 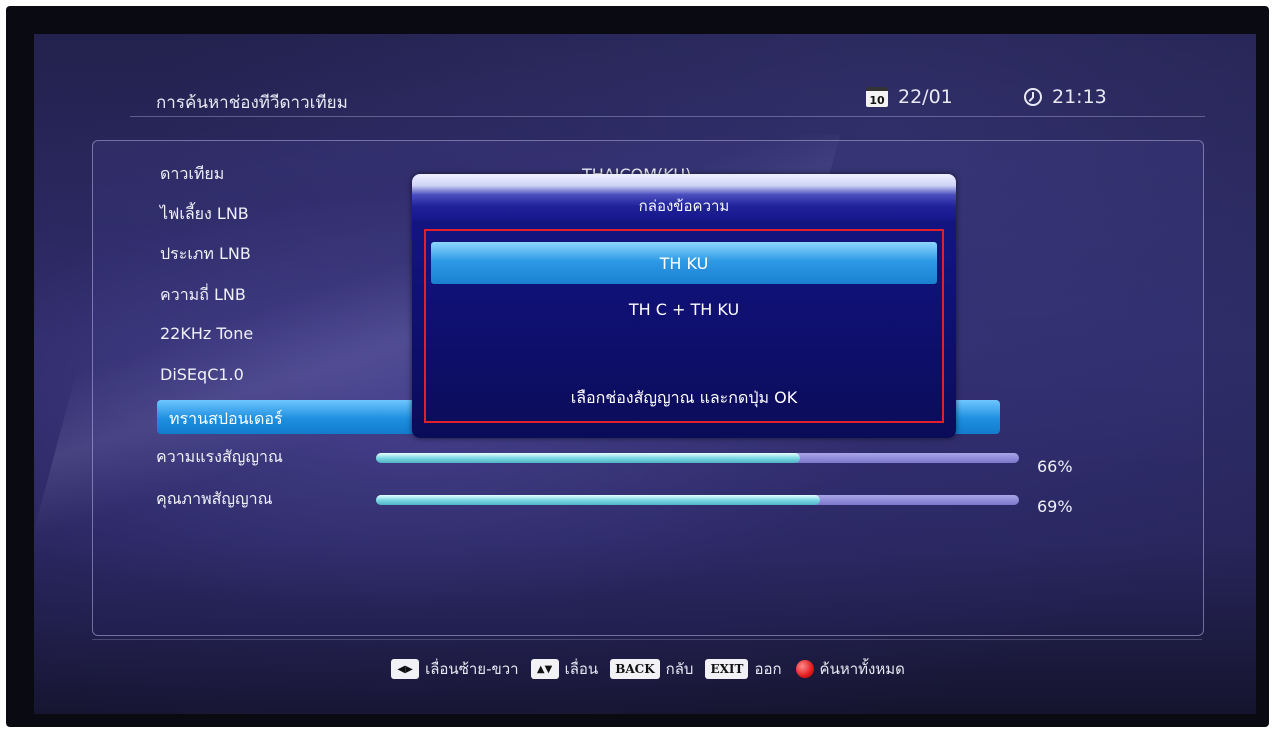 What do you see at coordinates (679, 669) in the screenshot?
I see `back-label: กลับ` at bounding box center [679, 669].